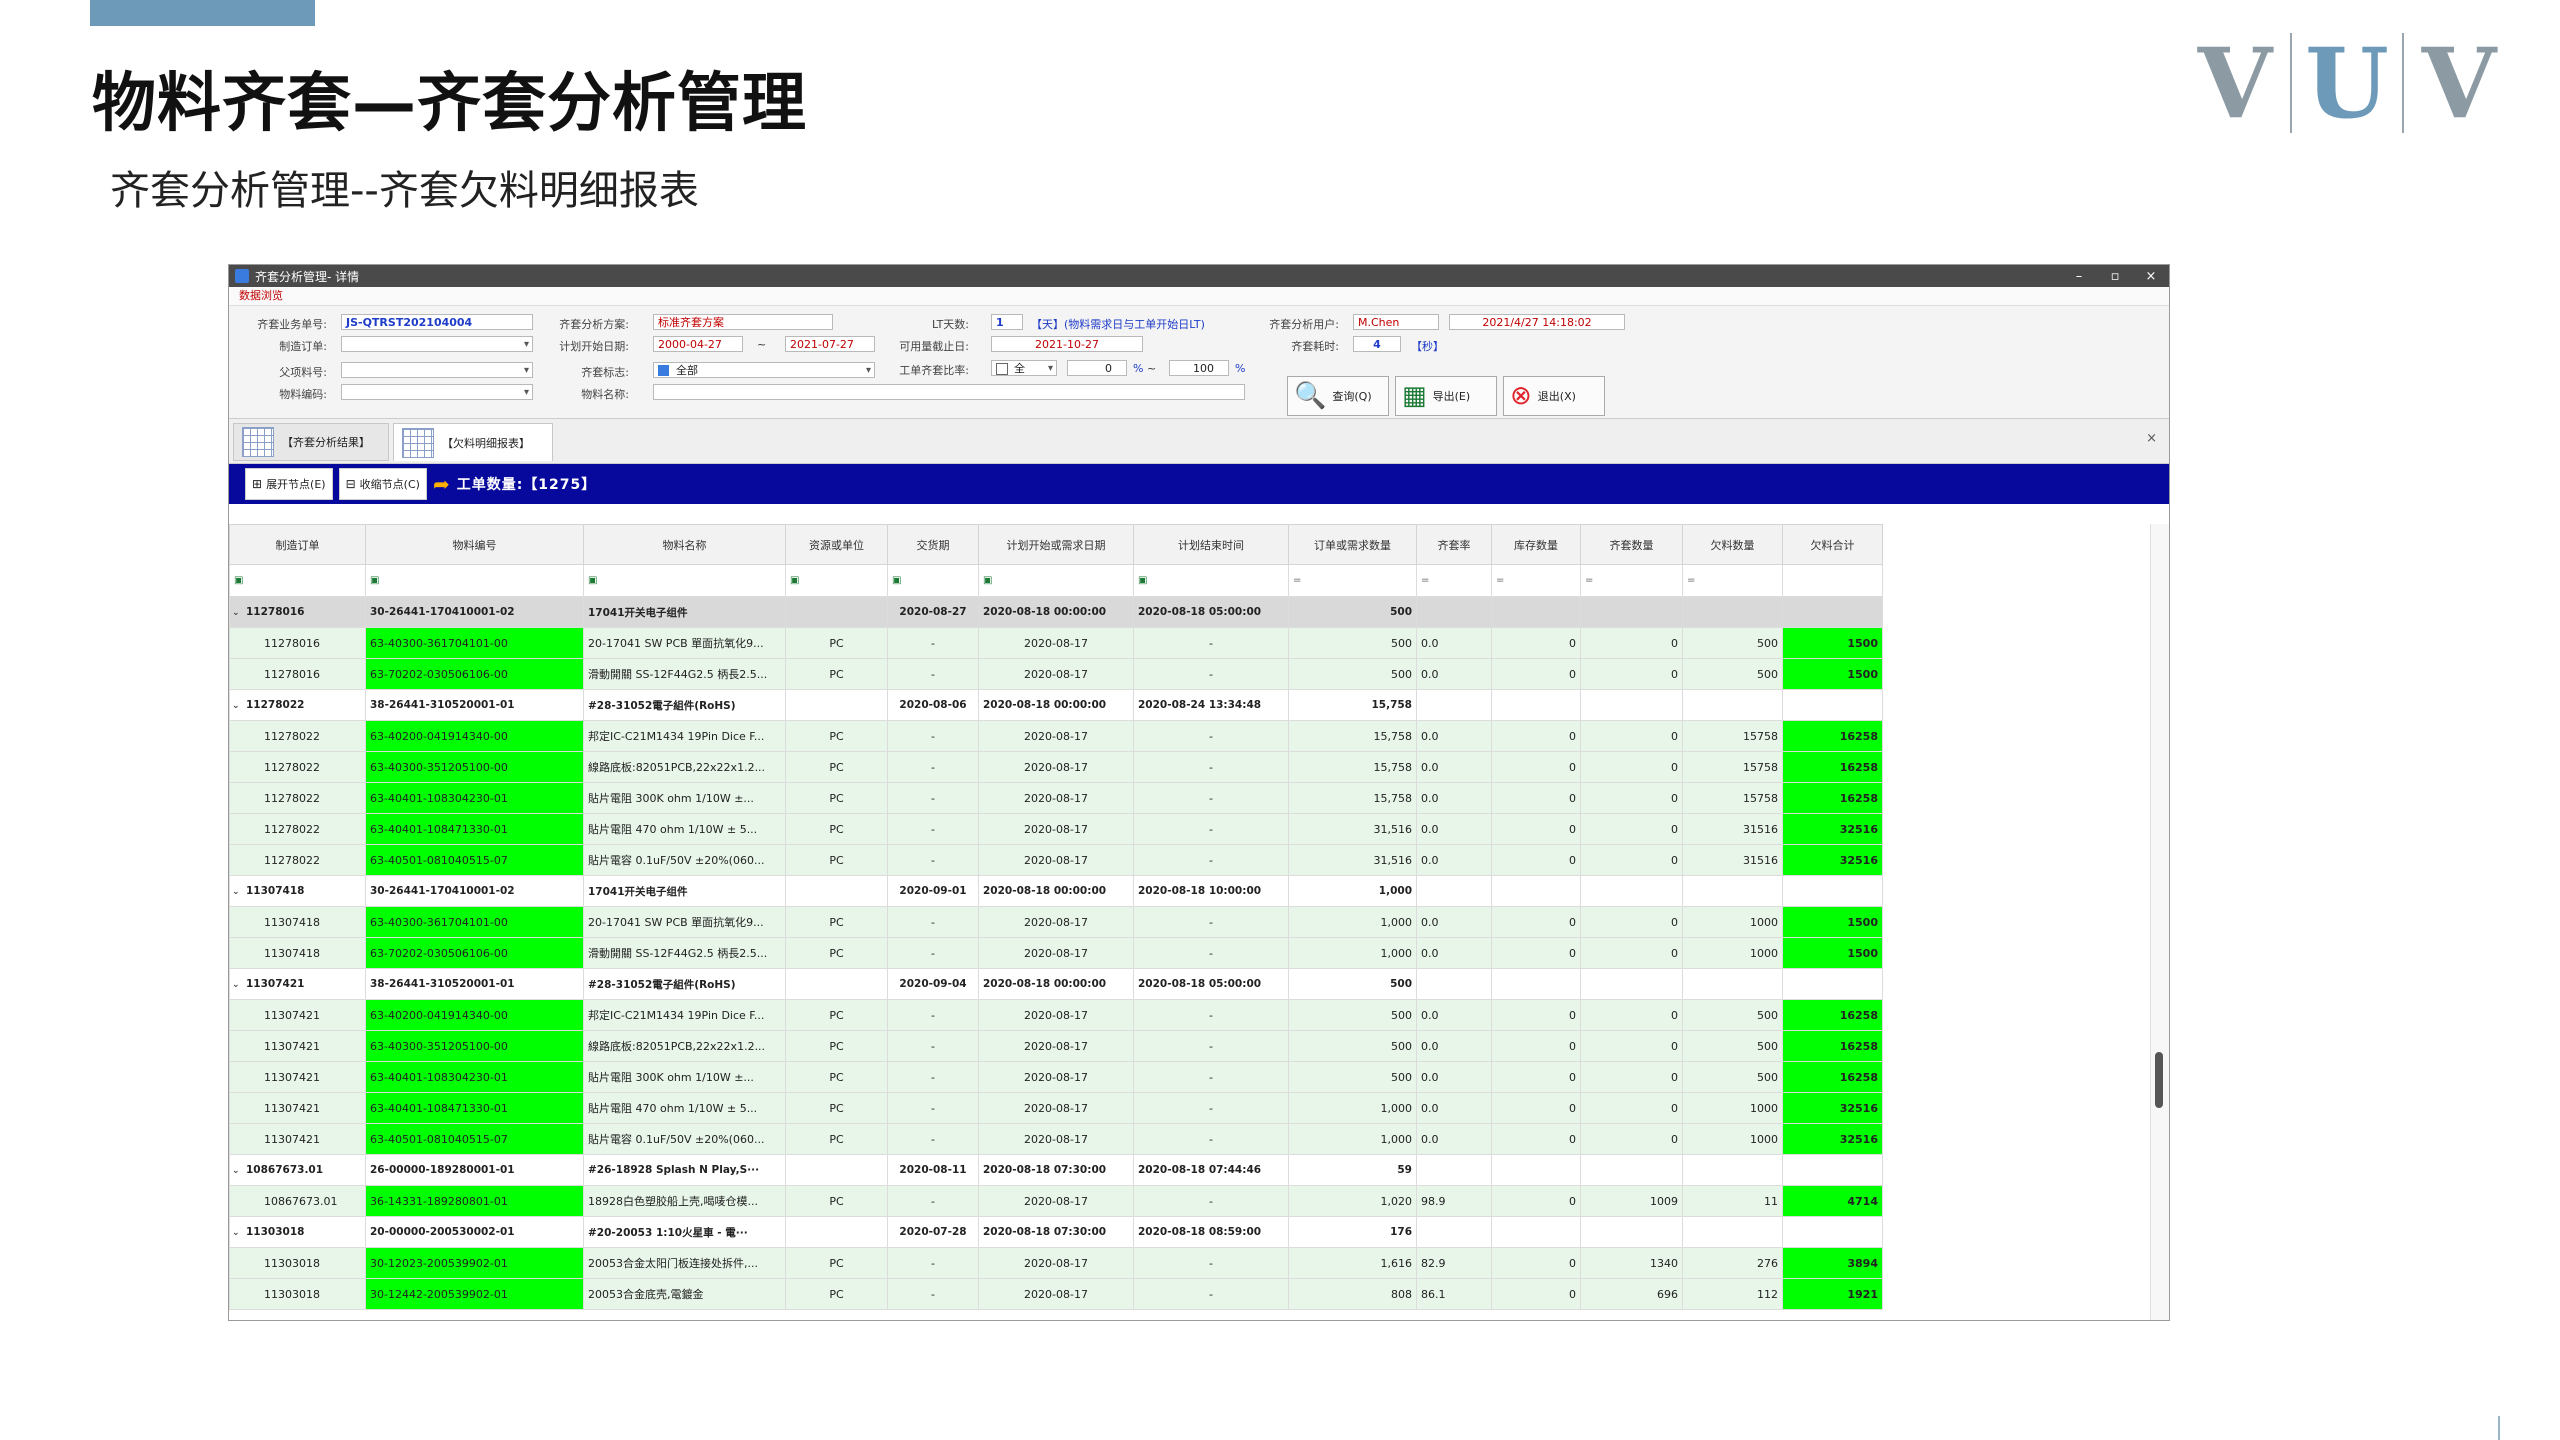  Describe the element at coordinates (1832, 1108) in the screenshot. I see `table-cell: 32516` at that location.